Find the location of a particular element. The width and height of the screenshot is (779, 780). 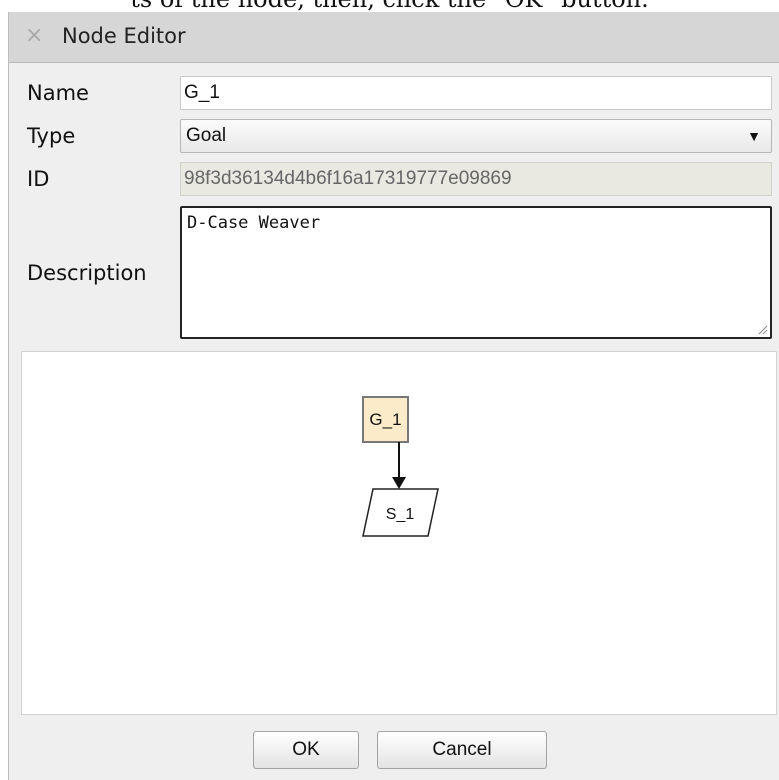

resize-grip-icon is located at coordinates (763, 330).